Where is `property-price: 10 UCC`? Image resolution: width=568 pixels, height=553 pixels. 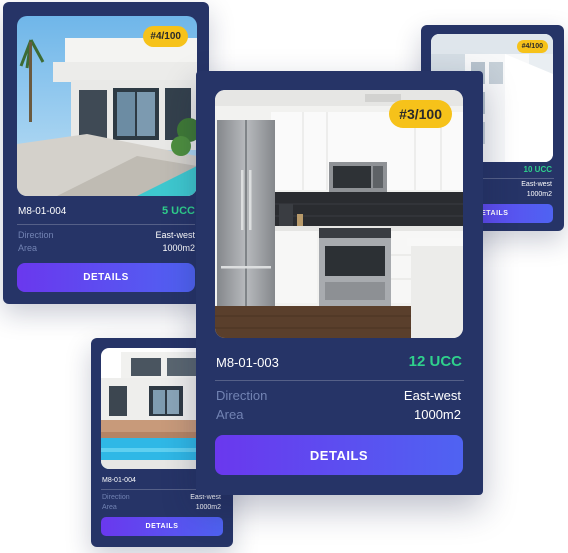 property-price: 10 UCC is located at coordinates (537, 169).